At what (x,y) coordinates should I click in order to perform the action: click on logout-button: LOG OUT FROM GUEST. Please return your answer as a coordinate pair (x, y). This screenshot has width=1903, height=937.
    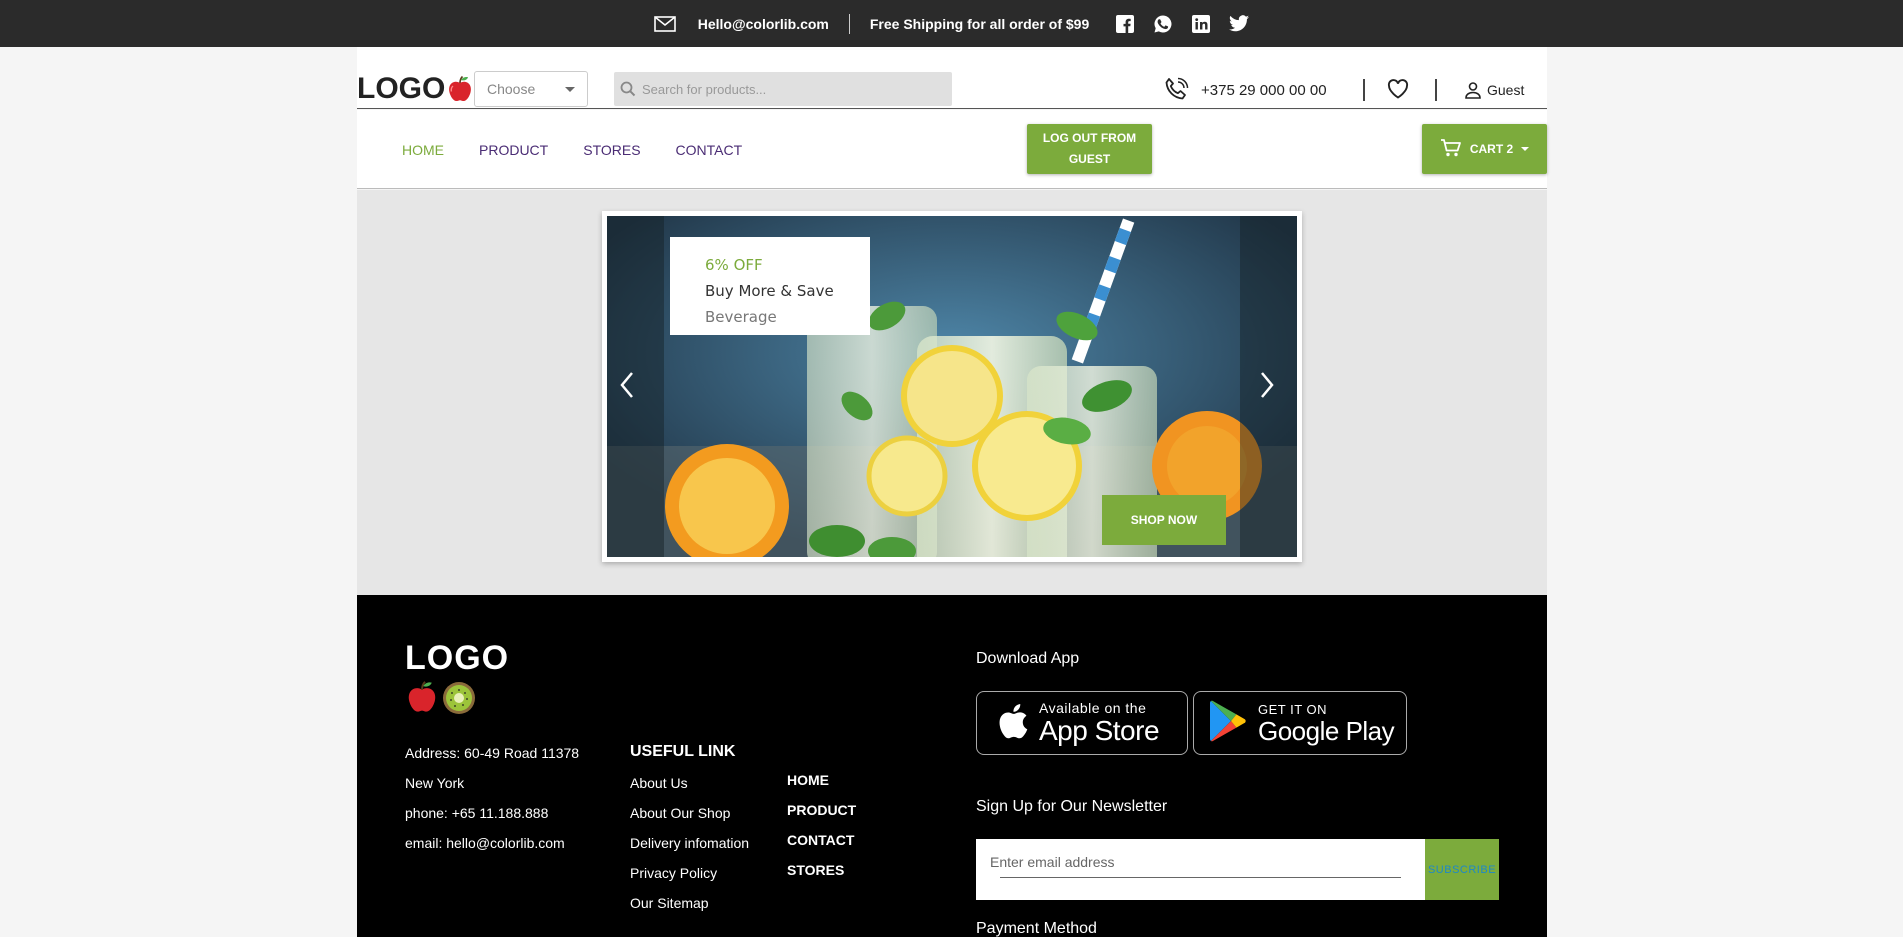
    Looking at the image, I should click on (1089, 149).